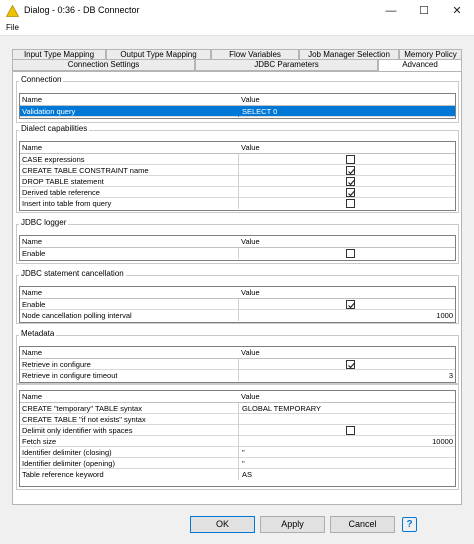 Image resolution: width=474 pixels, height=544 pixels. I want to click on row-case-expressions: CASE expressions, so click(237, 159).